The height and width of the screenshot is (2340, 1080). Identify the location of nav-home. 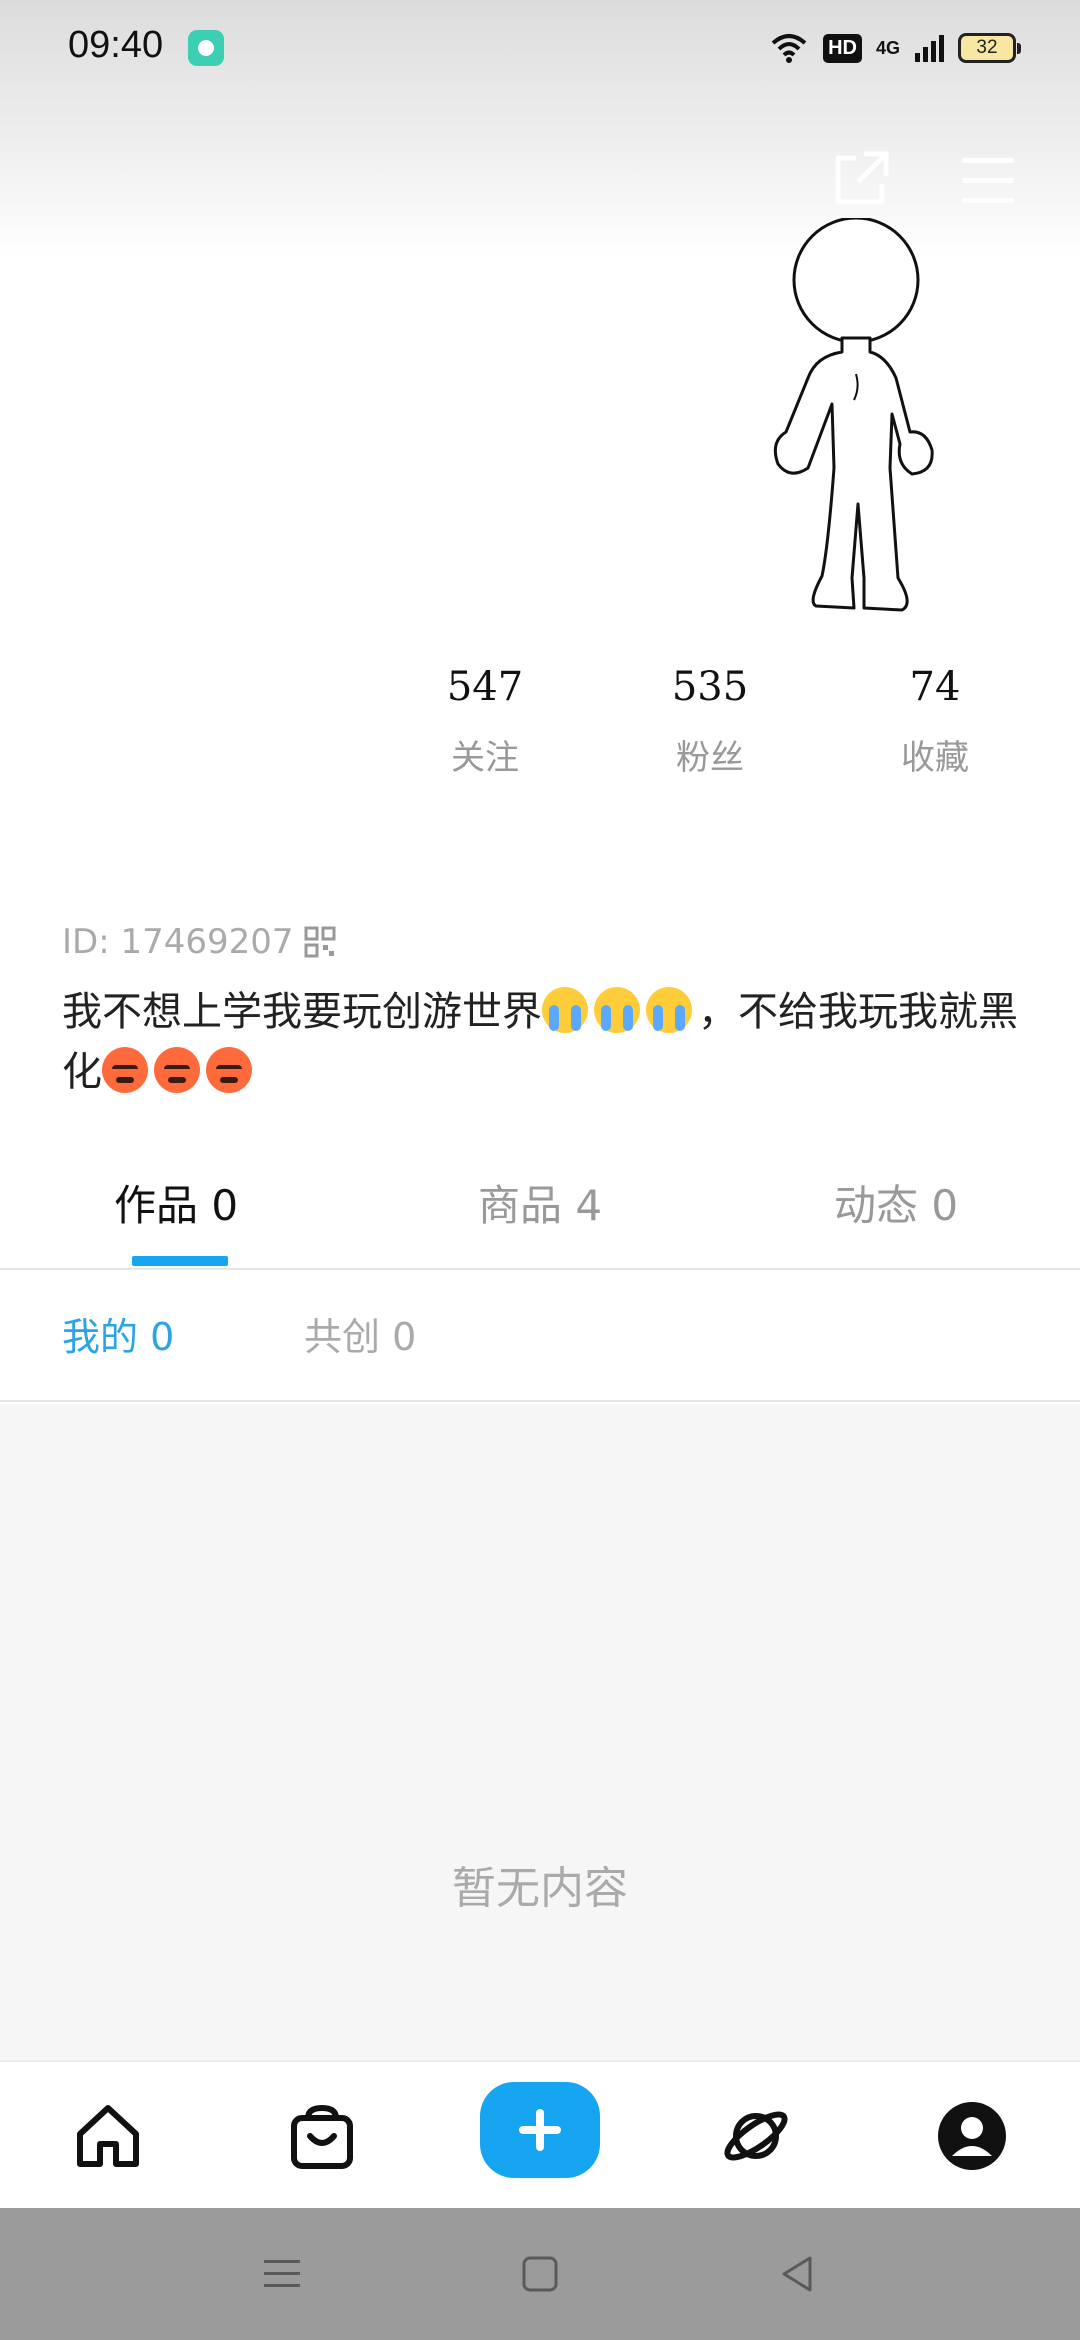
(108, 2136).